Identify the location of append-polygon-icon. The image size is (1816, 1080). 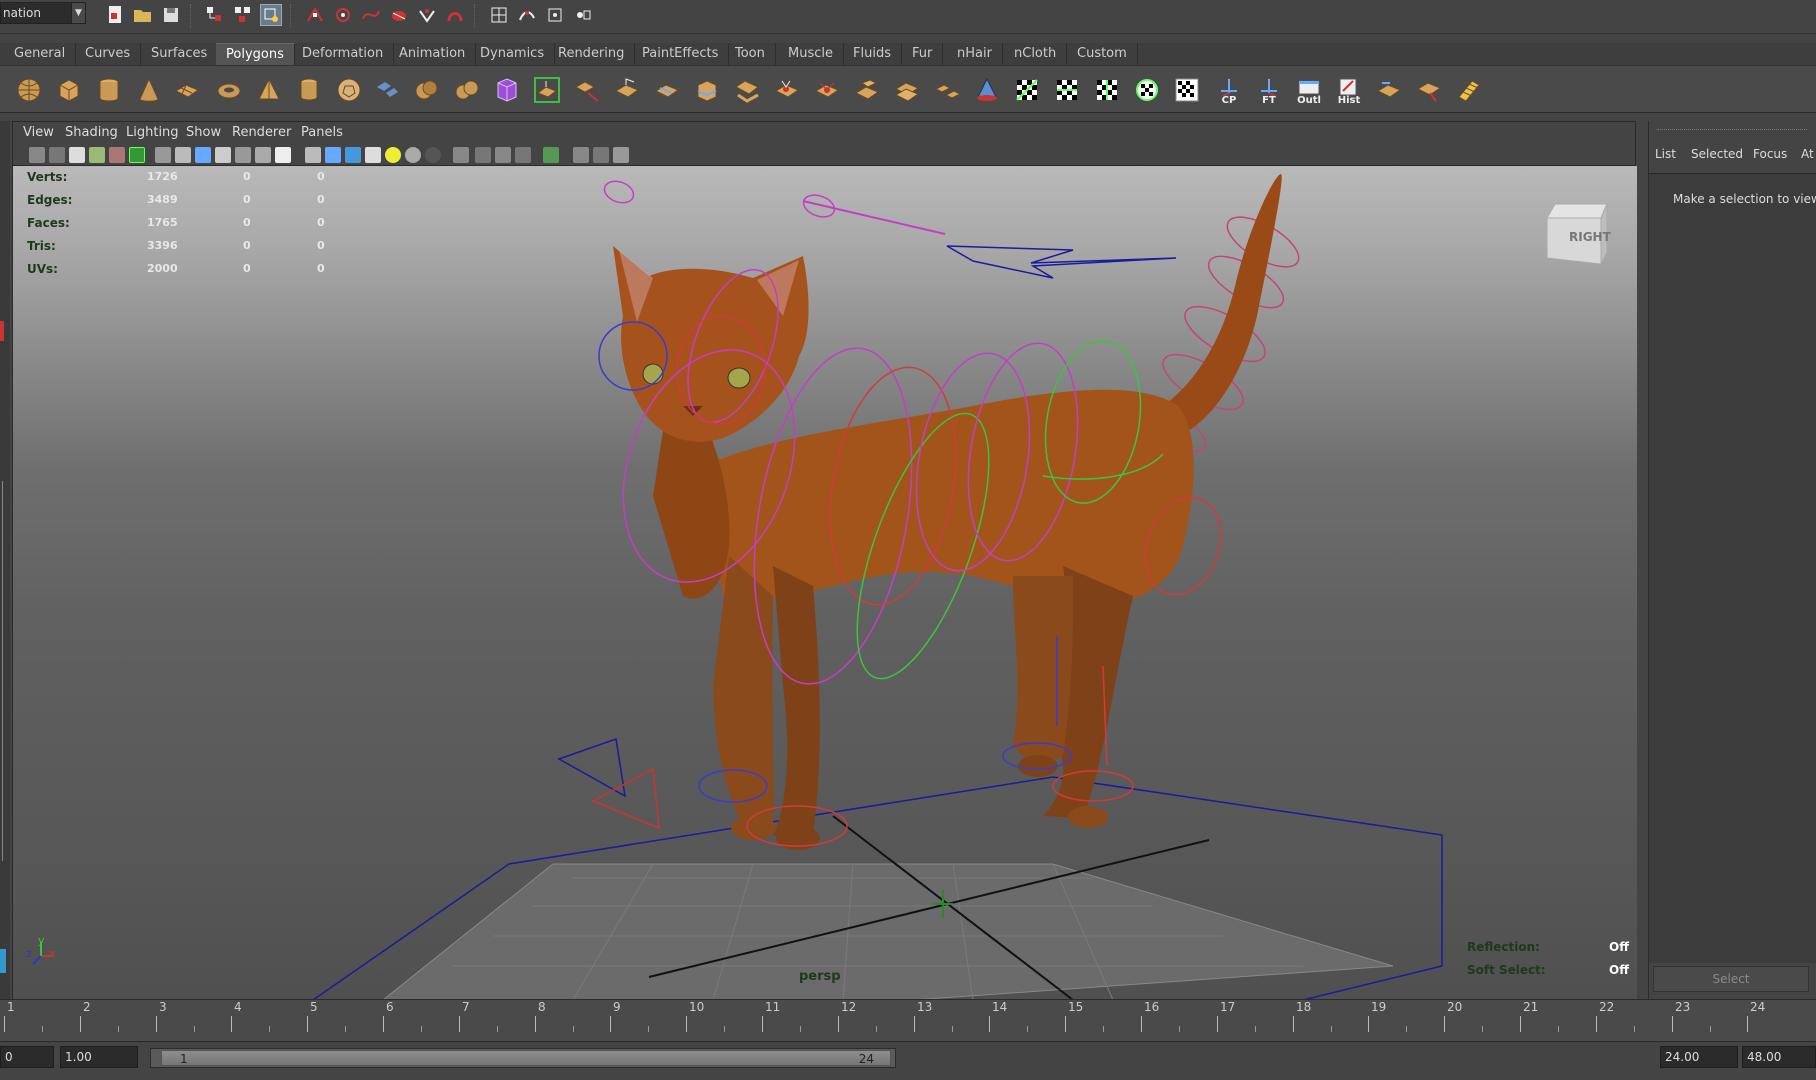
(627, 90).